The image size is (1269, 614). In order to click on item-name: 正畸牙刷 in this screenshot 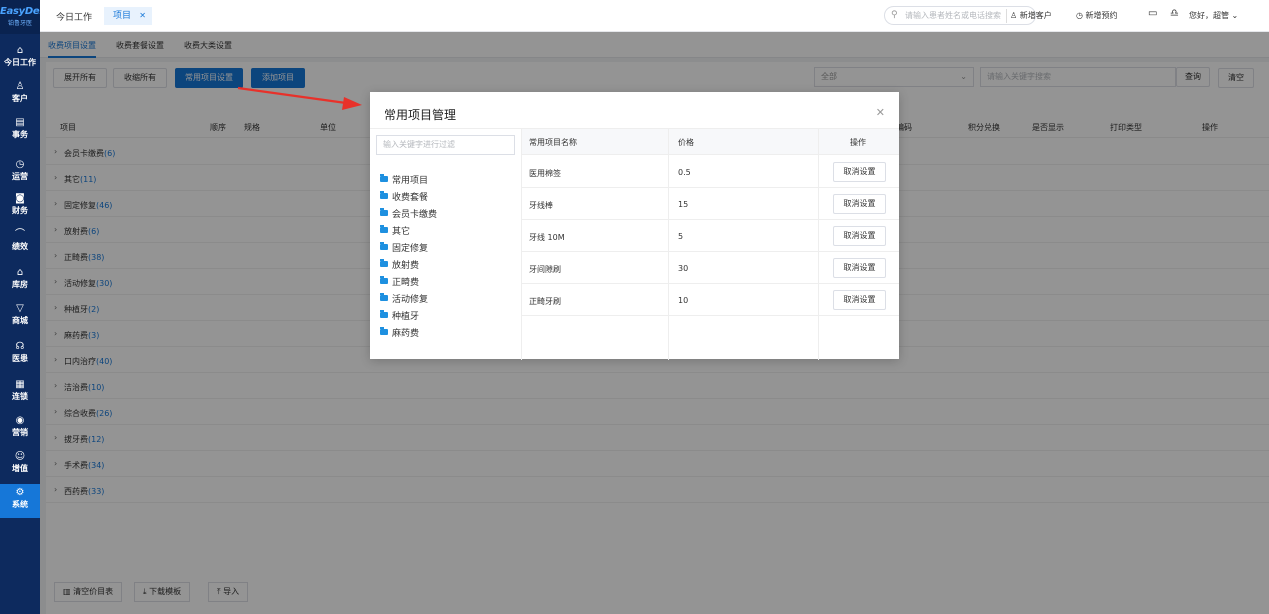, I will do `click(545, 301)`.